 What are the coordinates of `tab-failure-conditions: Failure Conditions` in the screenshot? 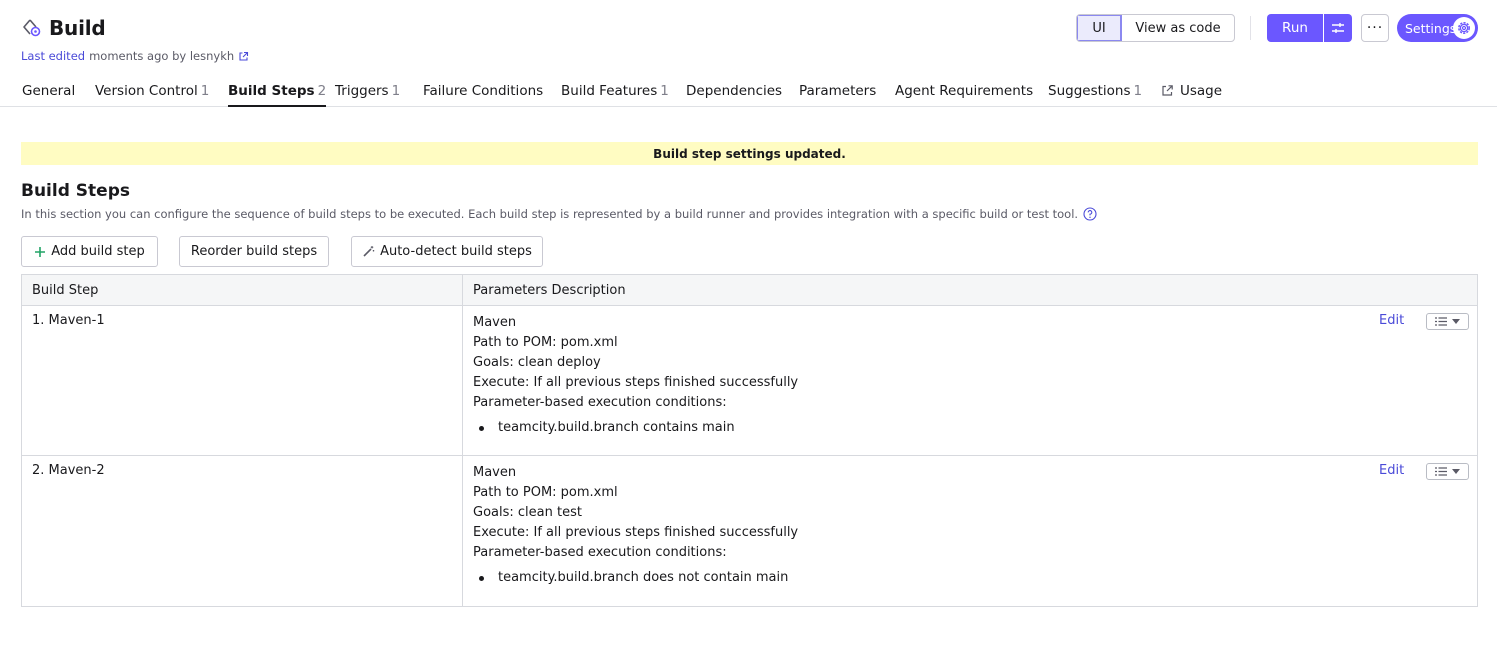 It's located at (483, 95).